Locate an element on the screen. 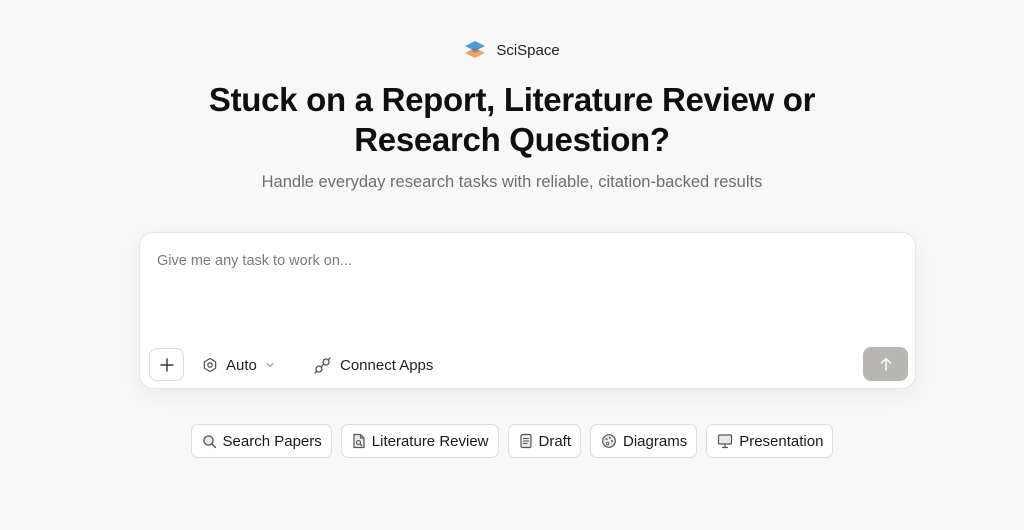 This screenshot has height=530, width=1024. page-title-line-2: Research Question? is located at coordinates (512, 139).